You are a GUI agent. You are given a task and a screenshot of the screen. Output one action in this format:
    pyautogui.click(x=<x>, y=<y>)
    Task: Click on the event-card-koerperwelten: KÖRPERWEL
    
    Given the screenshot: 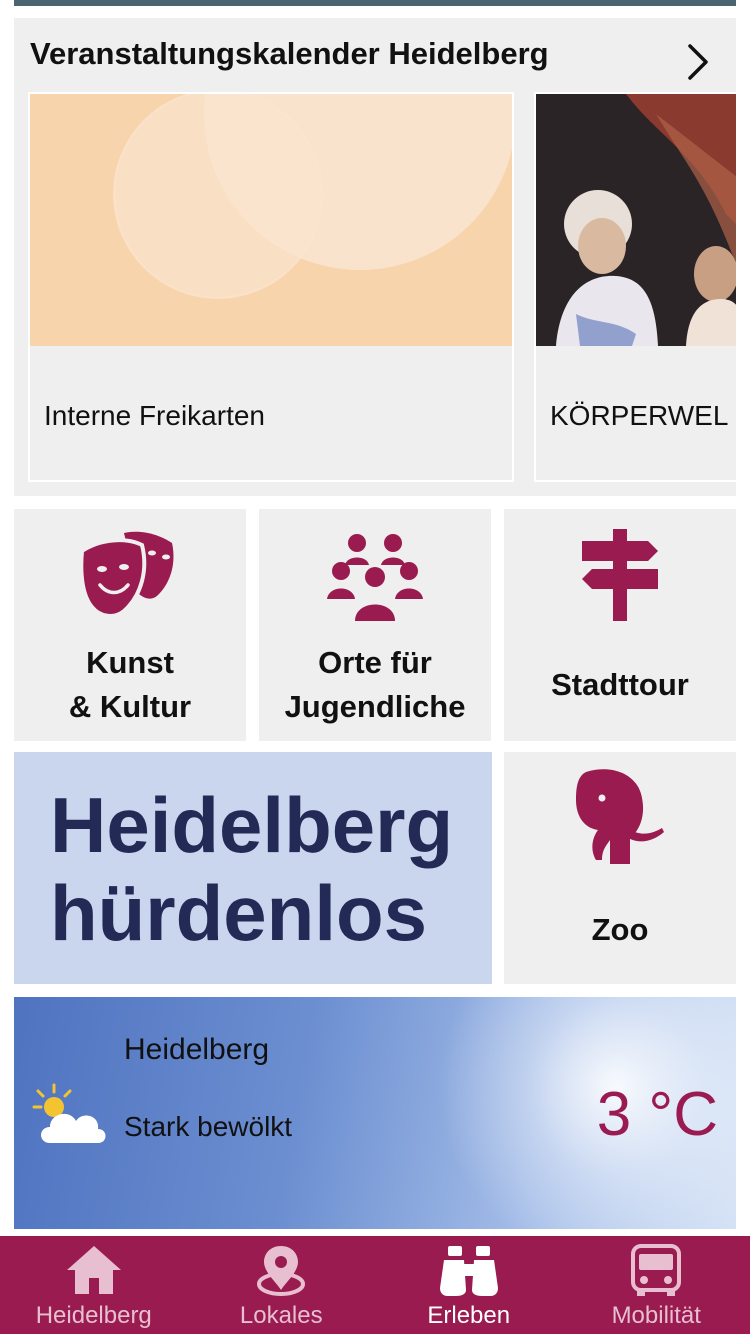 What is the action you would take?
    pyautogui.click(x=635, y=287)
    